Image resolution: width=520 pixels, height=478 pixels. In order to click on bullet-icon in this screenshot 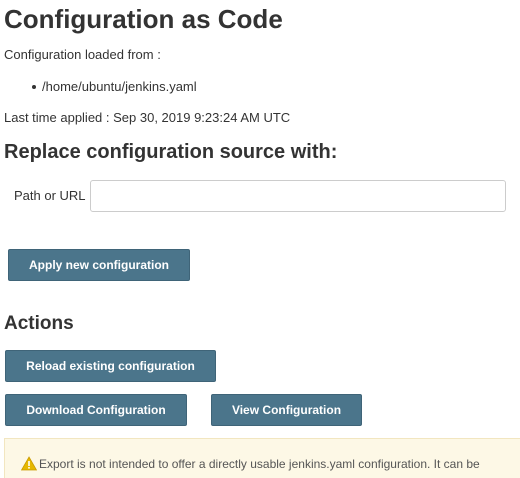, I will do `click(34, 87)`.